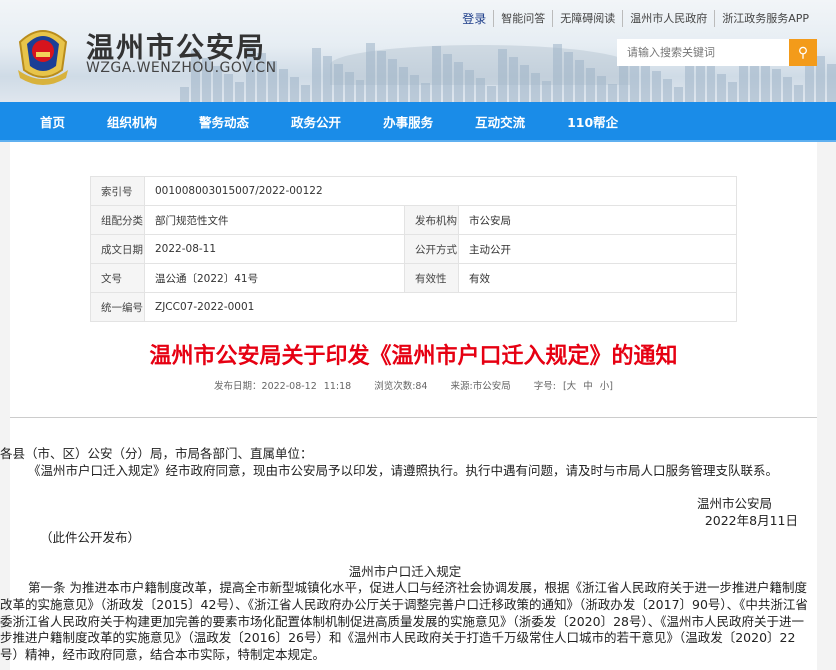  Describe the element at coordinates (52, 121) in the screenshot. I see `nav-home: 首页` at that location.